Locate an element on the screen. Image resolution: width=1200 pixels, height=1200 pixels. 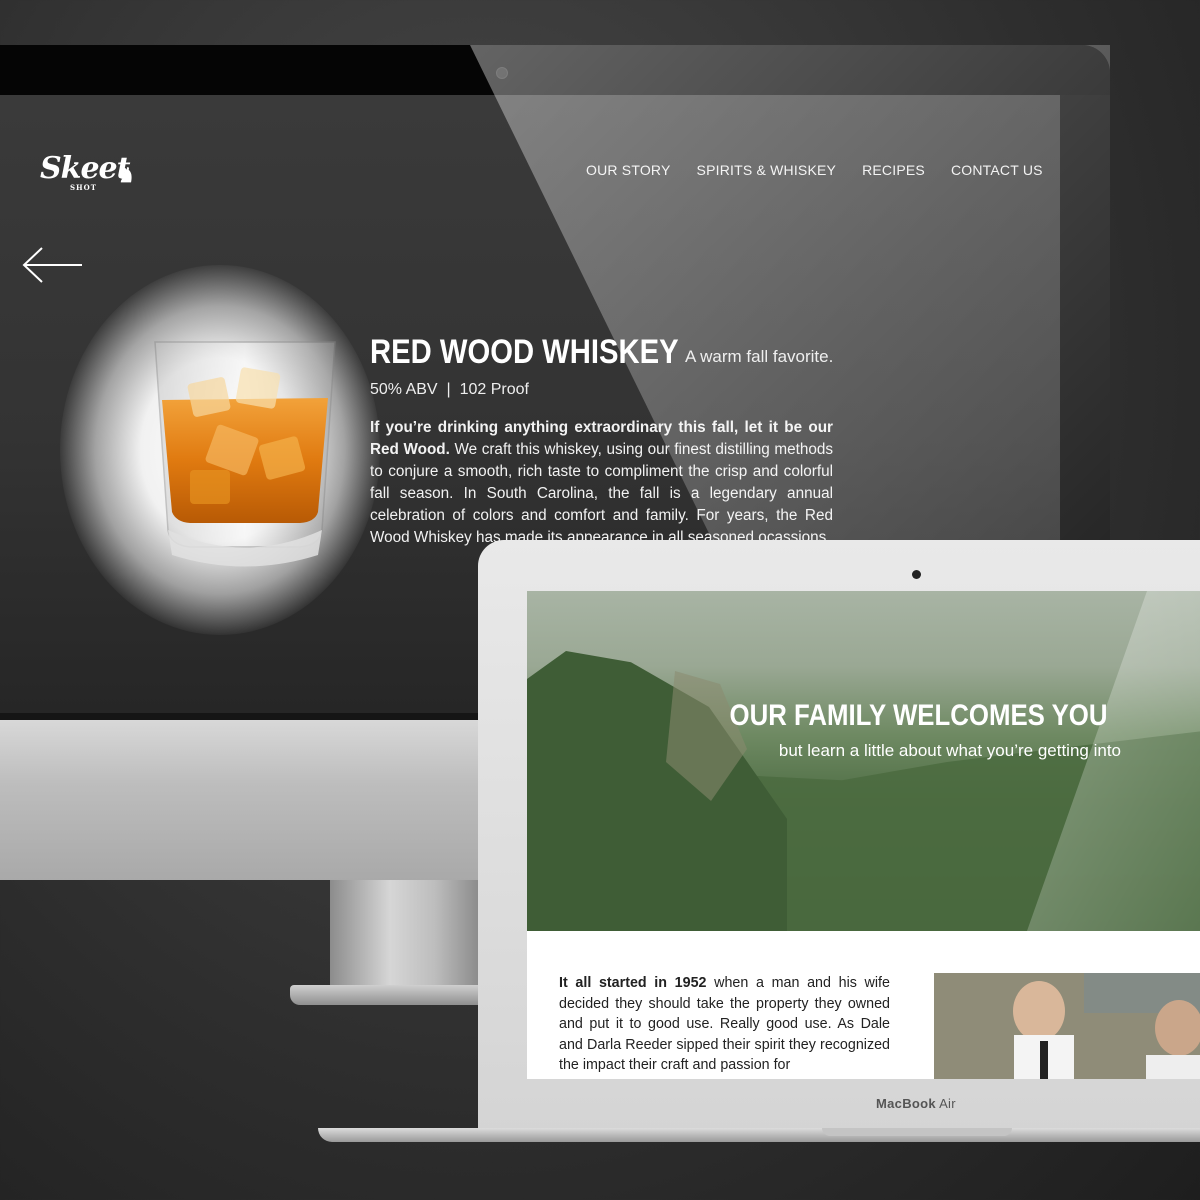
product-heading: RED WOOD WHISKEY A warm fall favorite. is located at coordinates (601, 352).